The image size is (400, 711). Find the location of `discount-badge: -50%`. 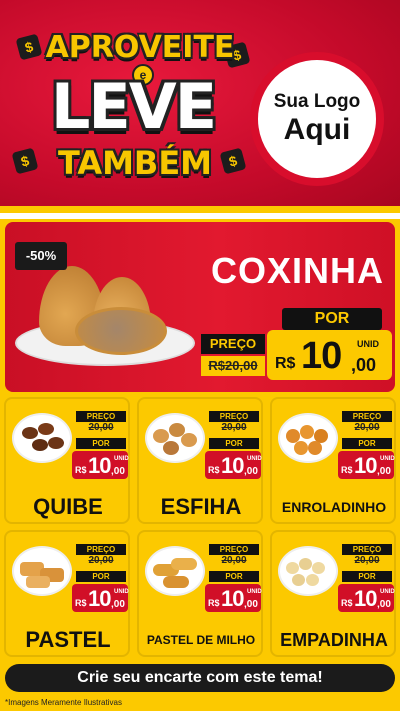

discount-badge: -50% is located at coordinates (41, 256).